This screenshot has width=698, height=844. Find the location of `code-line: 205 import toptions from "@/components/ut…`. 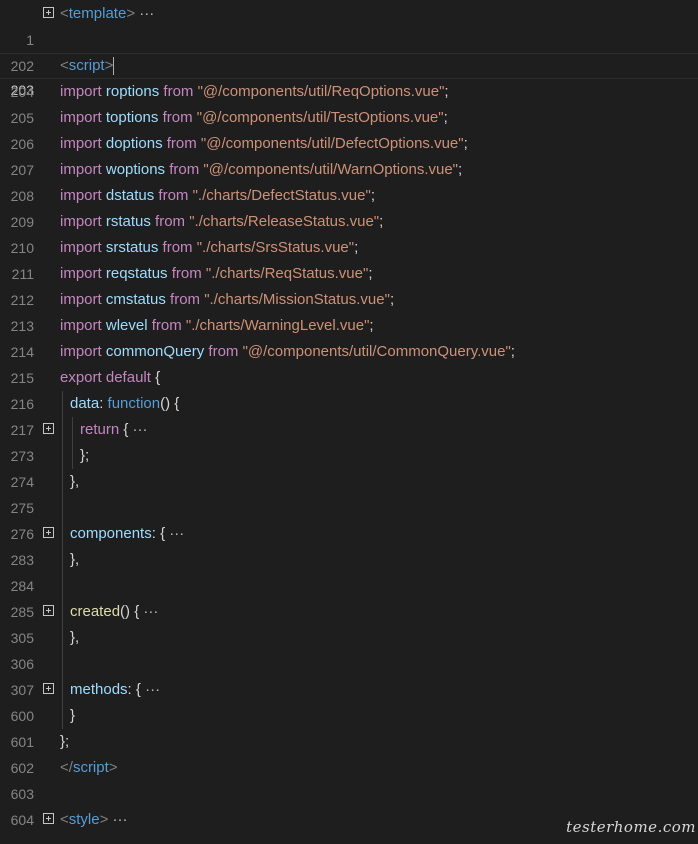

code-line: 205 import toptions from "@/components/ut… is located at coordinates (349, 118).